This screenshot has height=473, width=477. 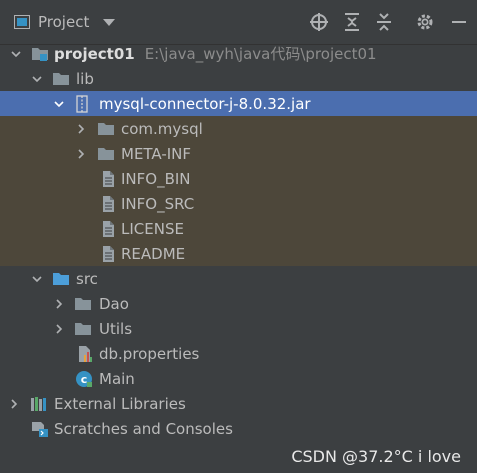 What do you see at coordinates (238, 328) in the screenshot?
I see `tree-item-utils: Utils` at bounding box center [238, 328].